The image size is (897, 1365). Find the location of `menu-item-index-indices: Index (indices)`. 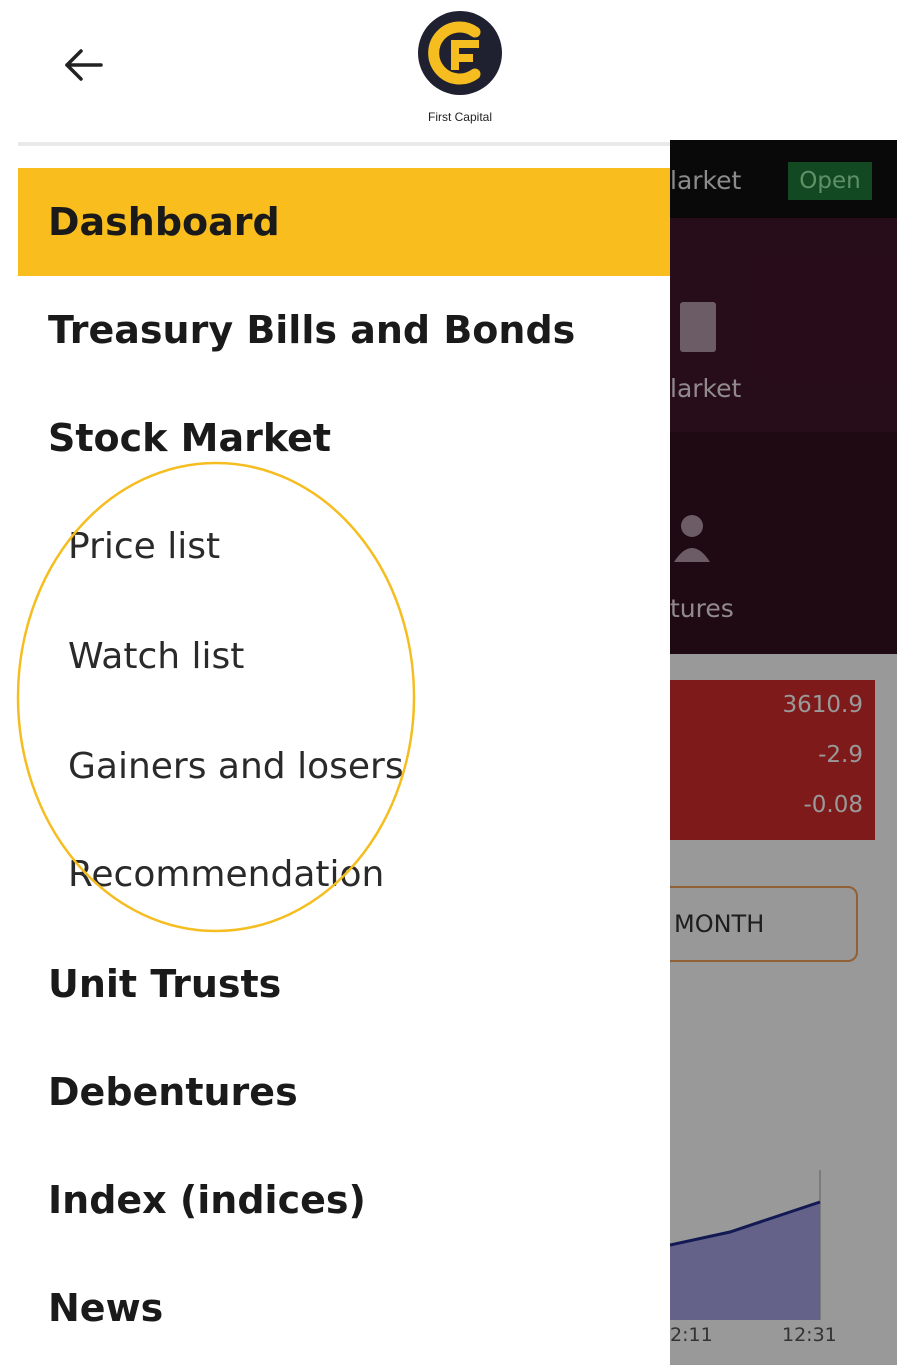

menu-item-index-indices: Index (indices) is located at coordinates (344, 1200).